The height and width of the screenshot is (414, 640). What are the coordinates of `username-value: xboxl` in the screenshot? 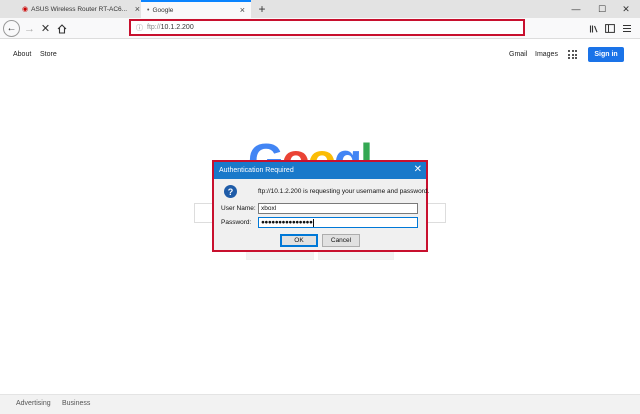 It's located at (269, 208).